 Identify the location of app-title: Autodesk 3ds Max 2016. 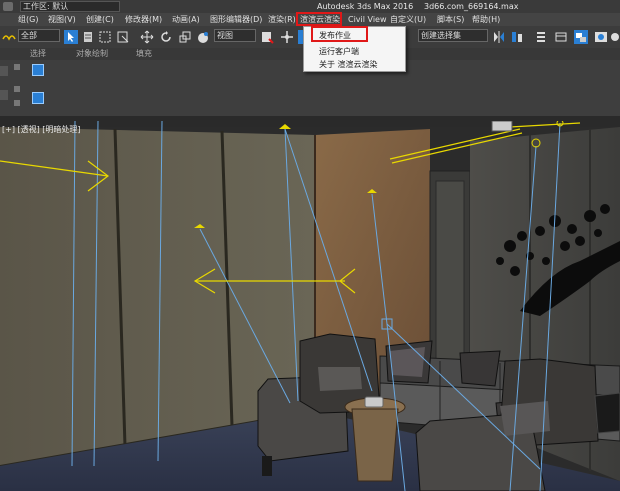
(365, 6).